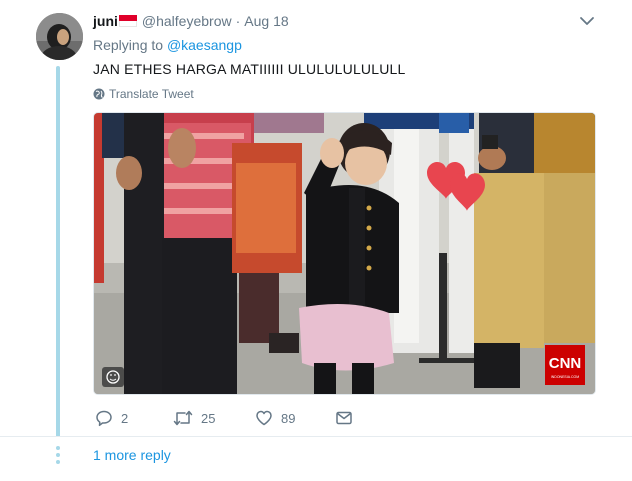 The image size is (632, 481). What do you see at coordinates (316, 458) in the screenshot?
I see `more-replies-row: 1 more reply` at bounding box center [316, 458].